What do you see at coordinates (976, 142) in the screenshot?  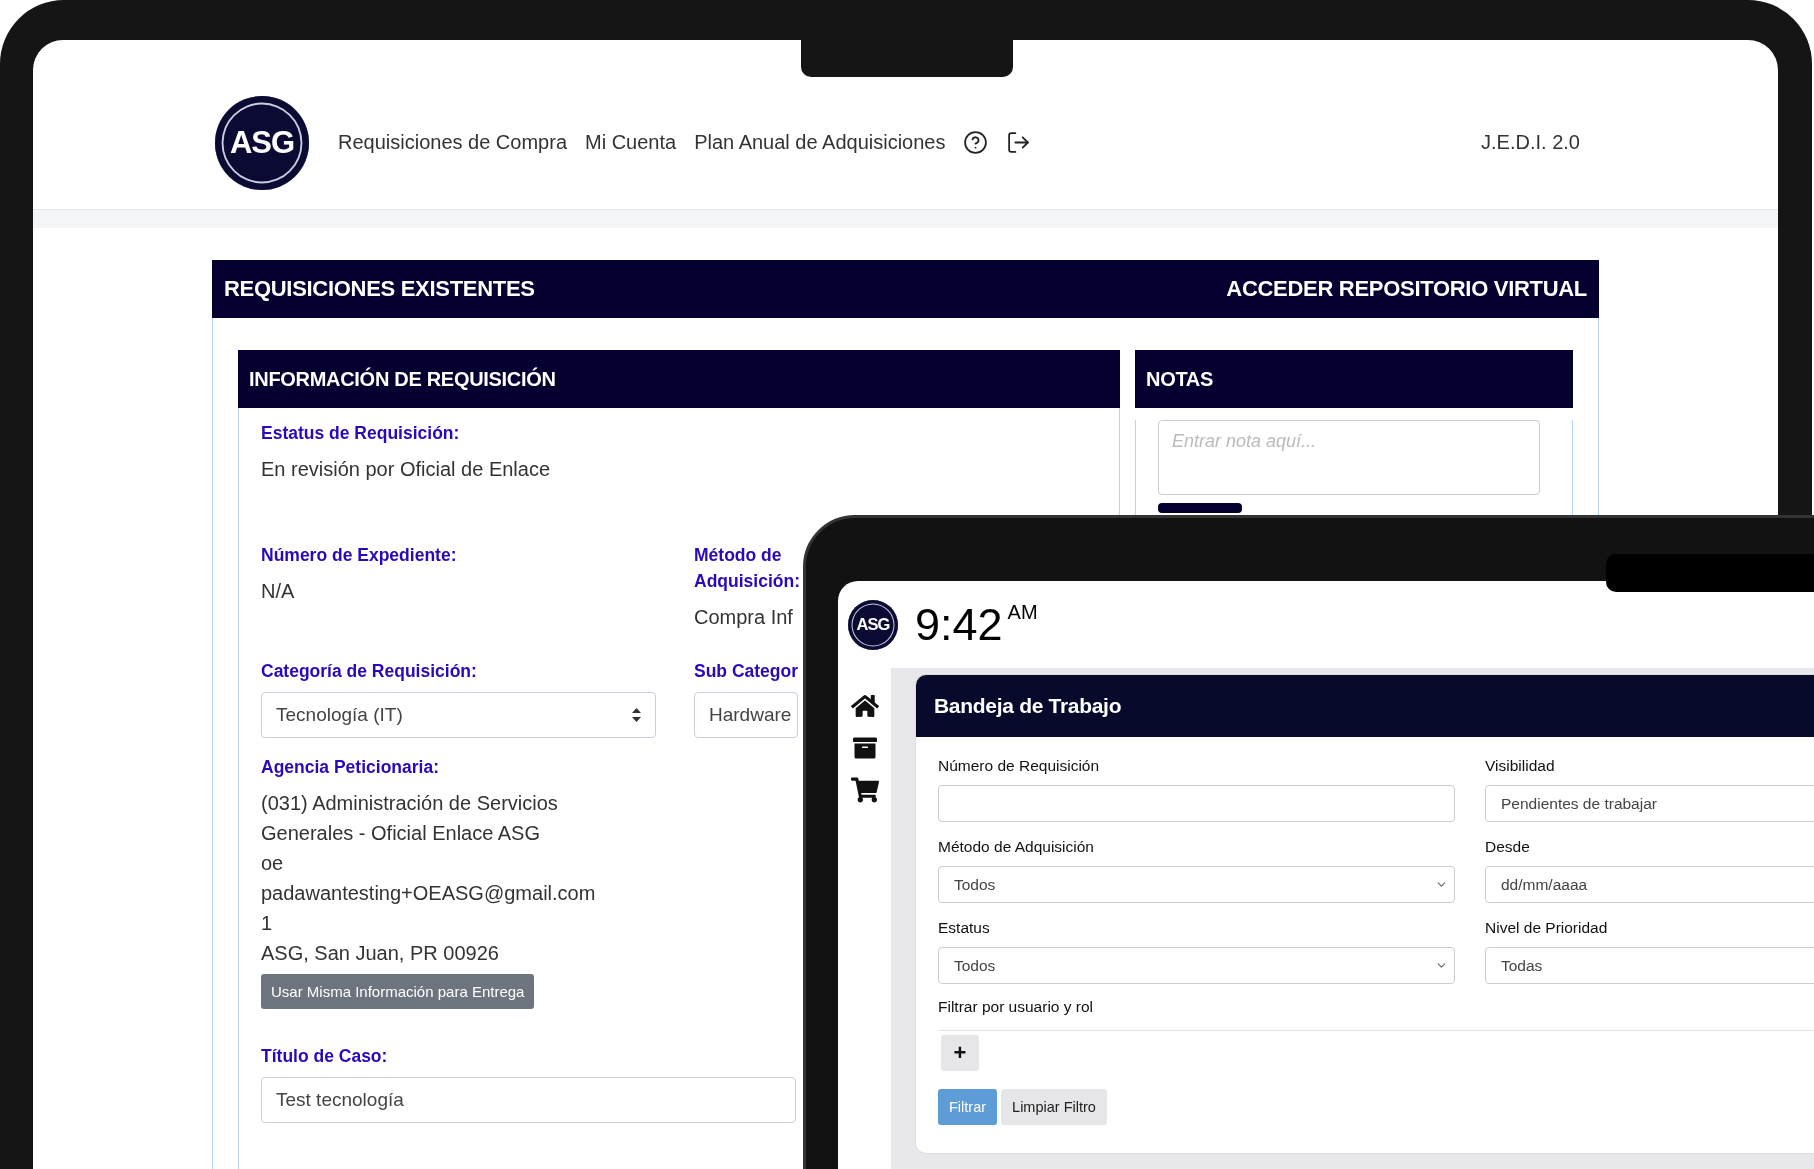 I see `help-icon` at bounding box center [976, 142].